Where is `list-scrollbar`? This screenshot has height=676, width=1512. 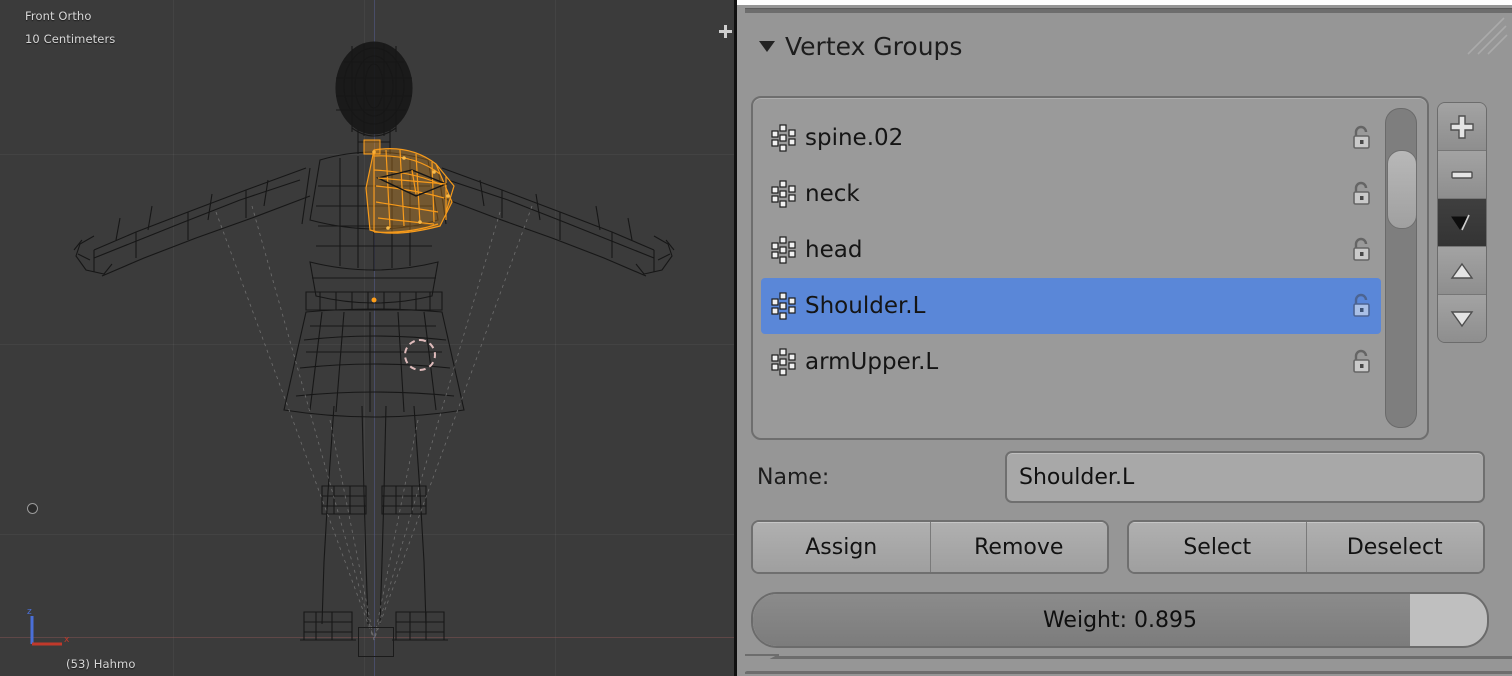 list-scrollbar is located at coordinates (1401, 268).